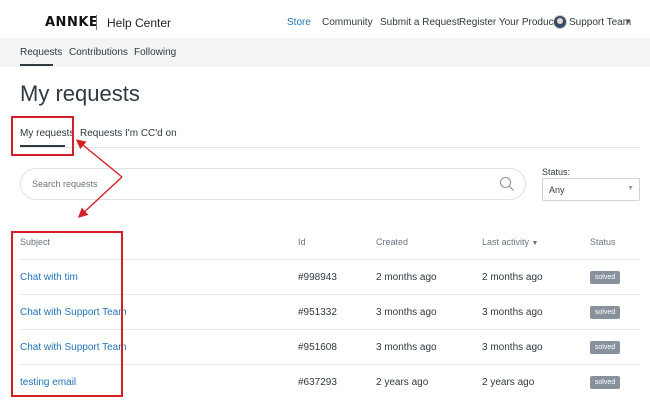 This screenshot has height=400, width=650. Describe the element at coordinates (99, 158) in the screenshot. I see `annotation-arrow-up` at that location.